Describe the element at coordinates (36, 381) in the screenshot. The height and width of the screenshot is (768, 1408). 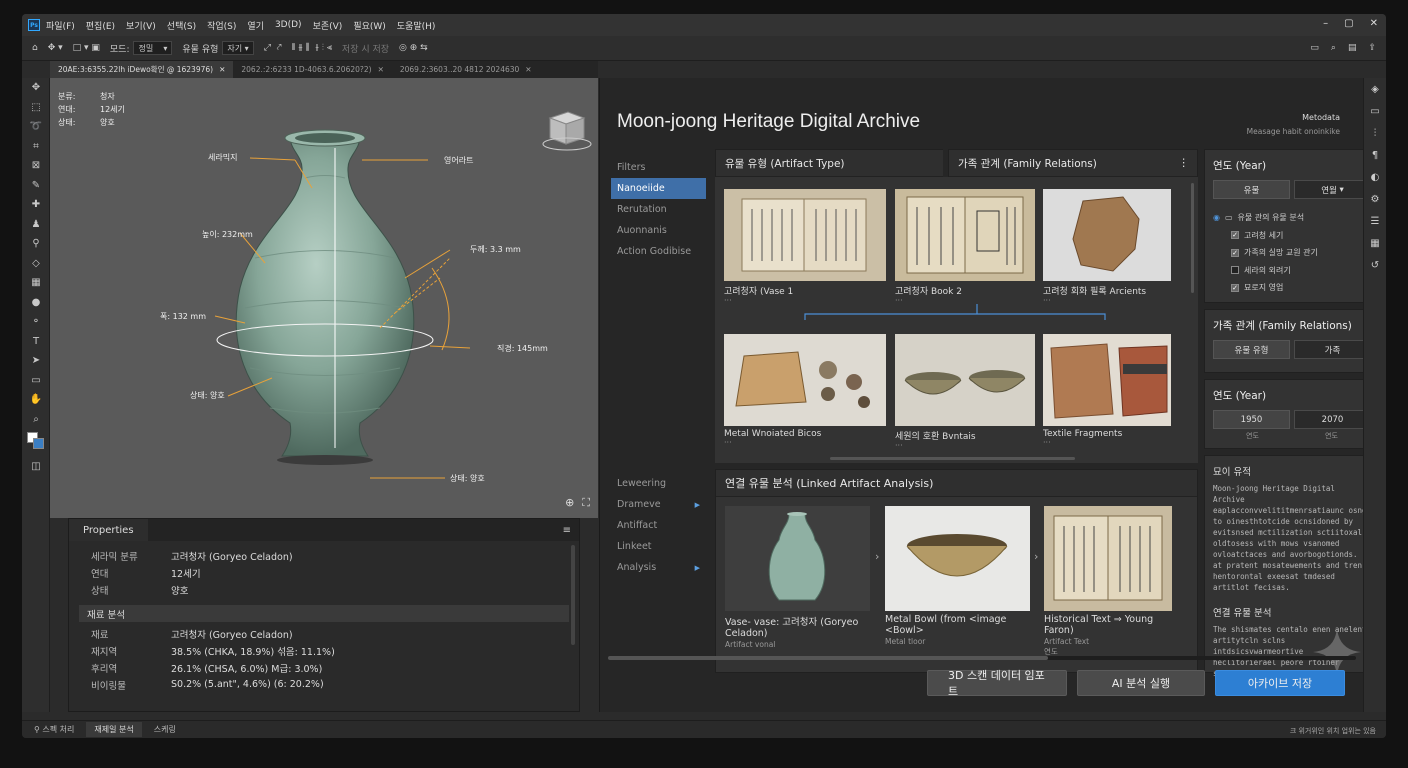
I see `shape-tool-icon: ▭` at that location.